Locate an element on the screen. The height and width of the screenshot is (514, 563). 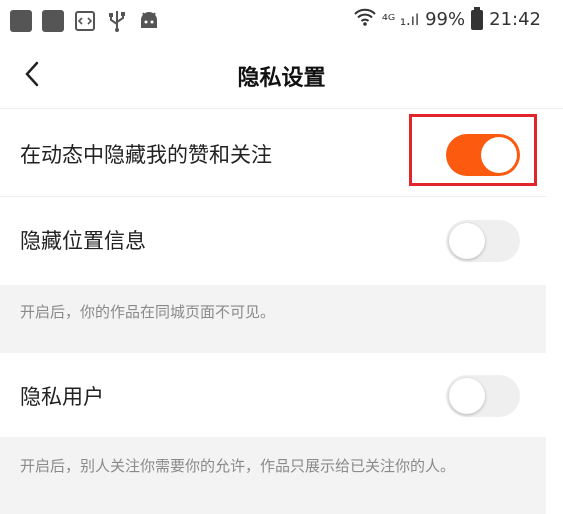
hint-private-user: 开启后，别人关注你需要你的允许，作品只展示给已关注你的人。 is located at coordinates (273, 475).